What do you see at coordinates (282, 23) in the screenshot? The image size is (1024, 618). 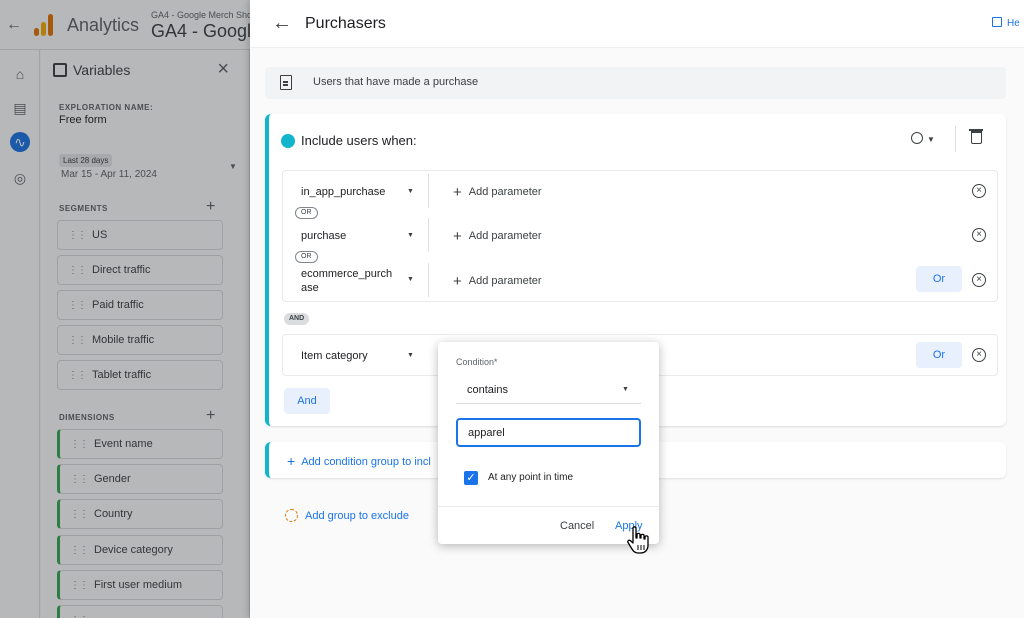 I see `back-arrow-icon: ←` at bounding box center [282, 23].